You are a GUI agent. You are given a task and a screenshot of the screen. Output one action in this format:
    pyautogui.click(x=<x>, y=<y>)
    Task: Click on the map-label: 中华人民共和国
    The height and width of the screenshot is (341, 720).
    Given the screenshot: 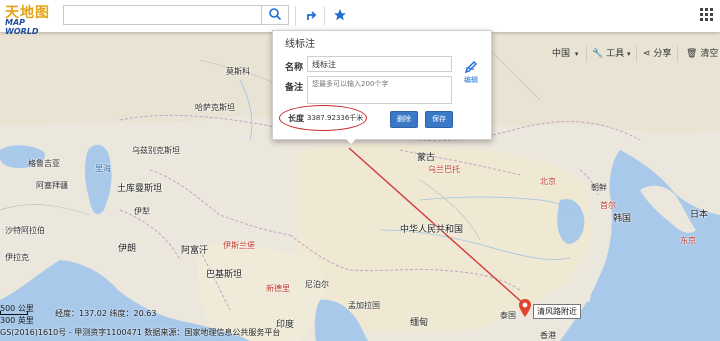 What is the action you would take?
    pyautogui.click(x=432, y=230)
    